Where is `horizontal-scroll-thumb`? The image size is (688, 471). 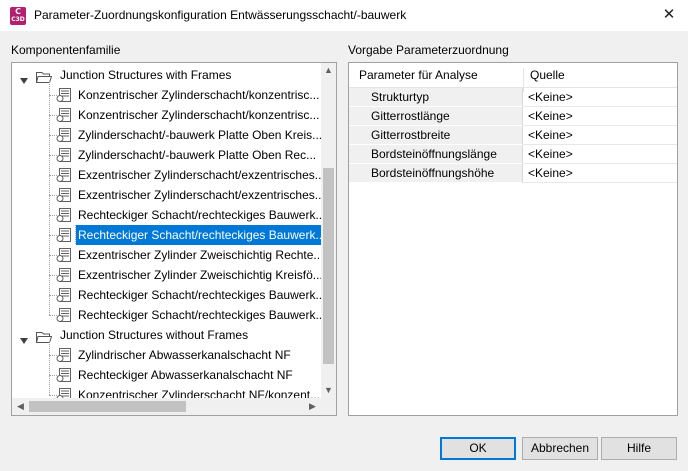 horizontal-scroll-thumb is located at coordinates (107, 406).